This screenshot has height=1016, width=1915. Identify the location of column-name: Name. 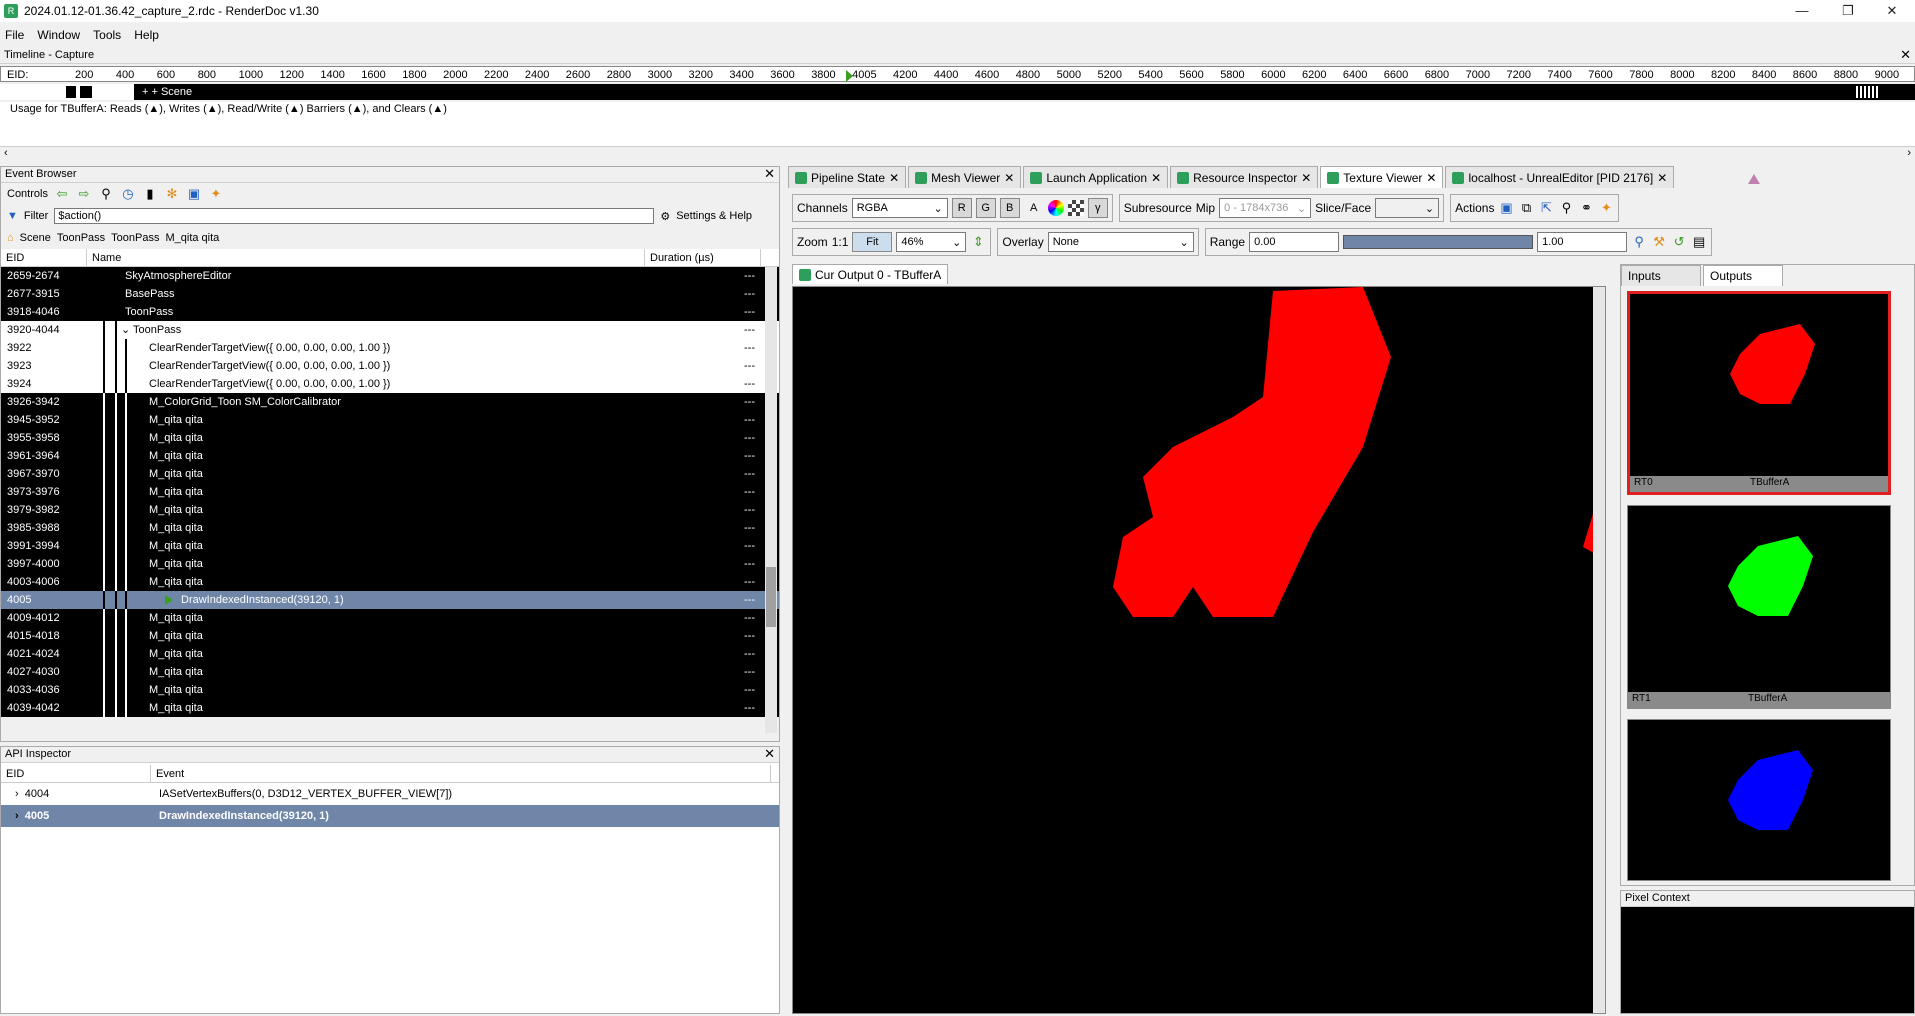
(366, 257).